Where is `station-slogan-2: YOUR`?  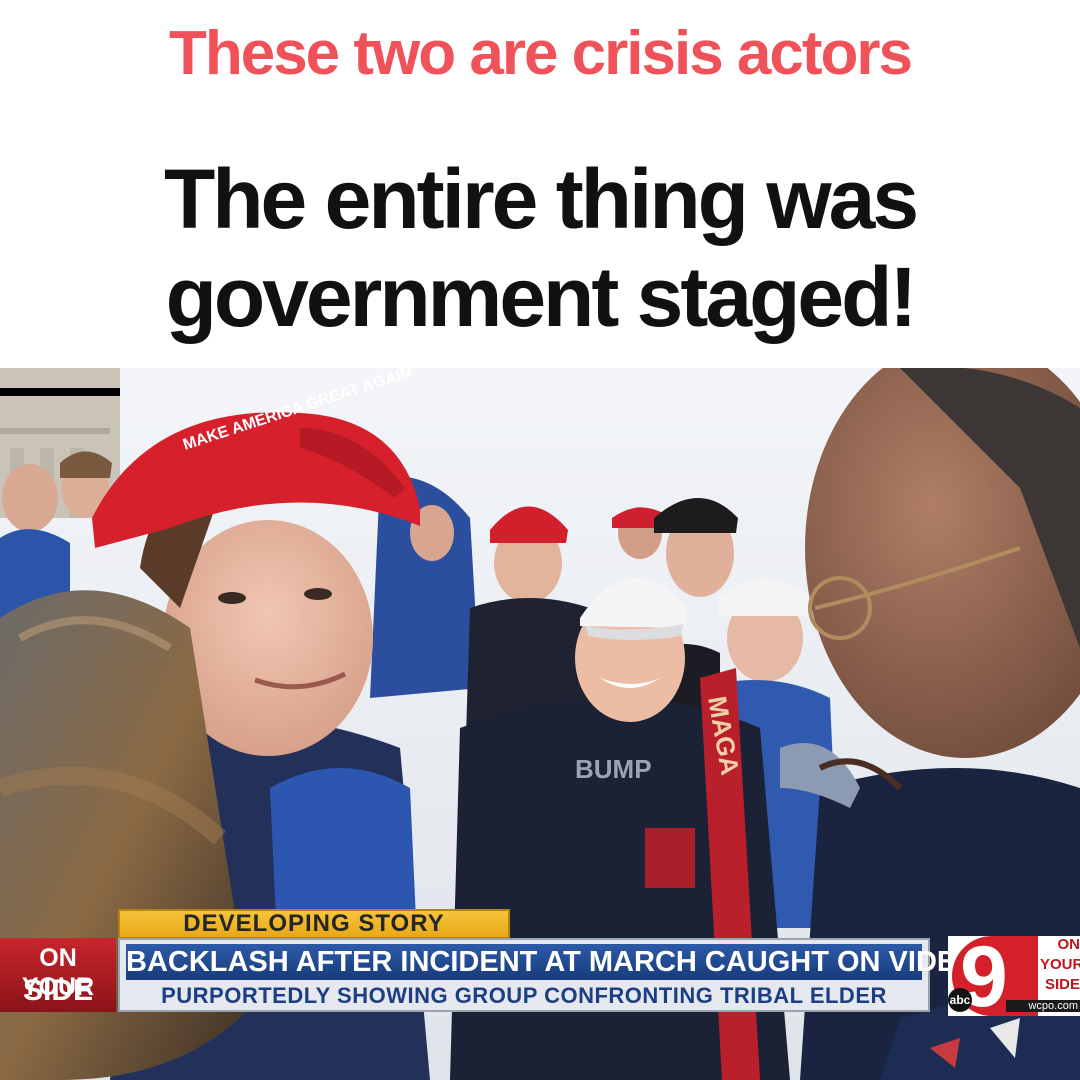 station-slogan-2: YOUR is located at coordinates (1060, 964).